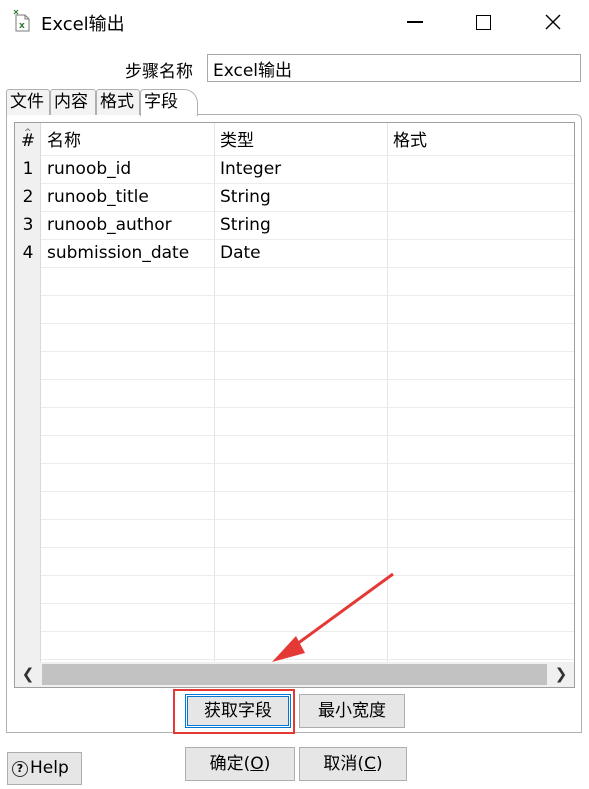 Image resolution: width=589 pixels, height=789 pixels. Describe the element at coordinates (480, 141) in the screenshot. I see `header-format: 格式` at that location.